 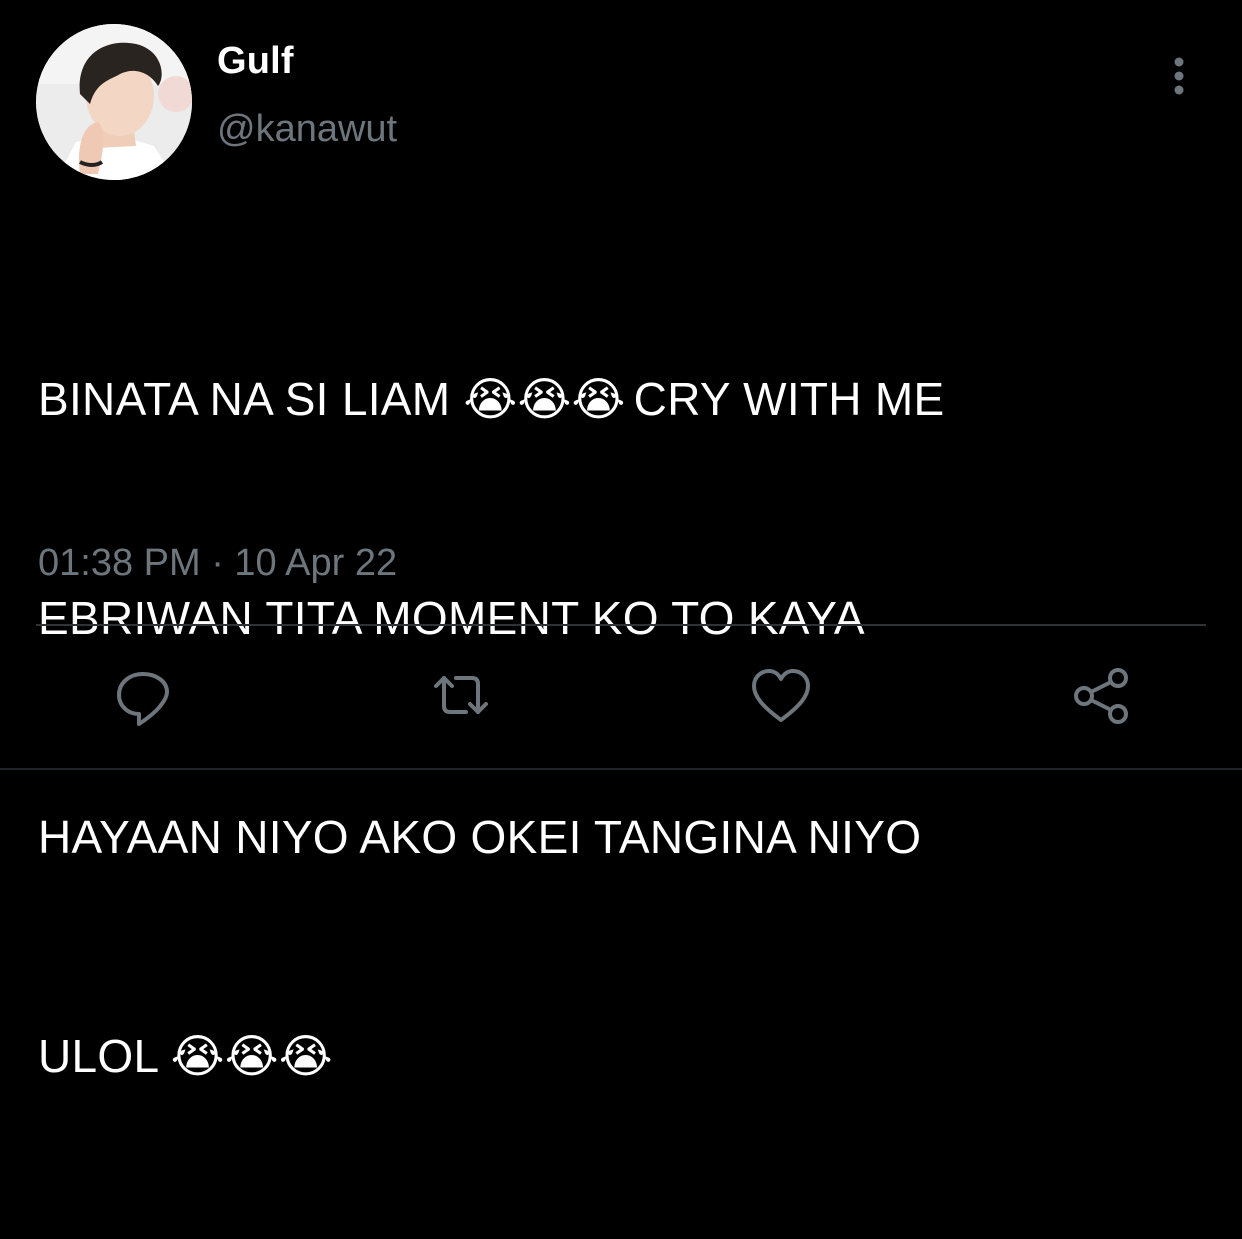 I want to click on author-handle: @kanawut, so click(x=307, y=129).